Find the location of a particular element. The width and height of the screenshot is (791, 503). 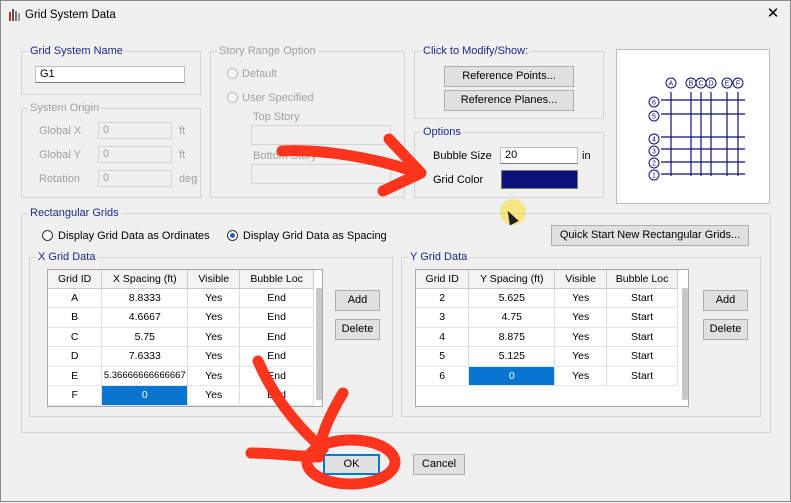

title-bar: Grid System Data ✕ is located at coordinates (395, 16).